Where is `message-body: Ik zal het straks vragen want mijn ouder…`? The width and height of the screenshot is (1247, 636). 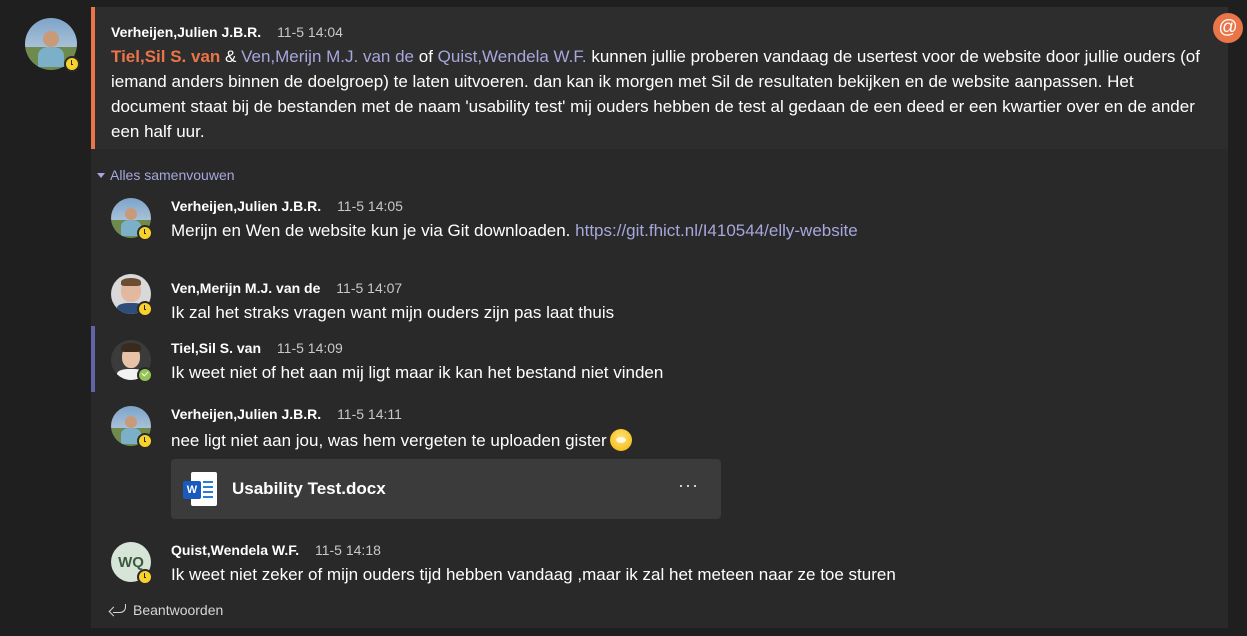 message-body: Ik zal het straks vragen want mijn ouder… is located at coordinates (392, 312).